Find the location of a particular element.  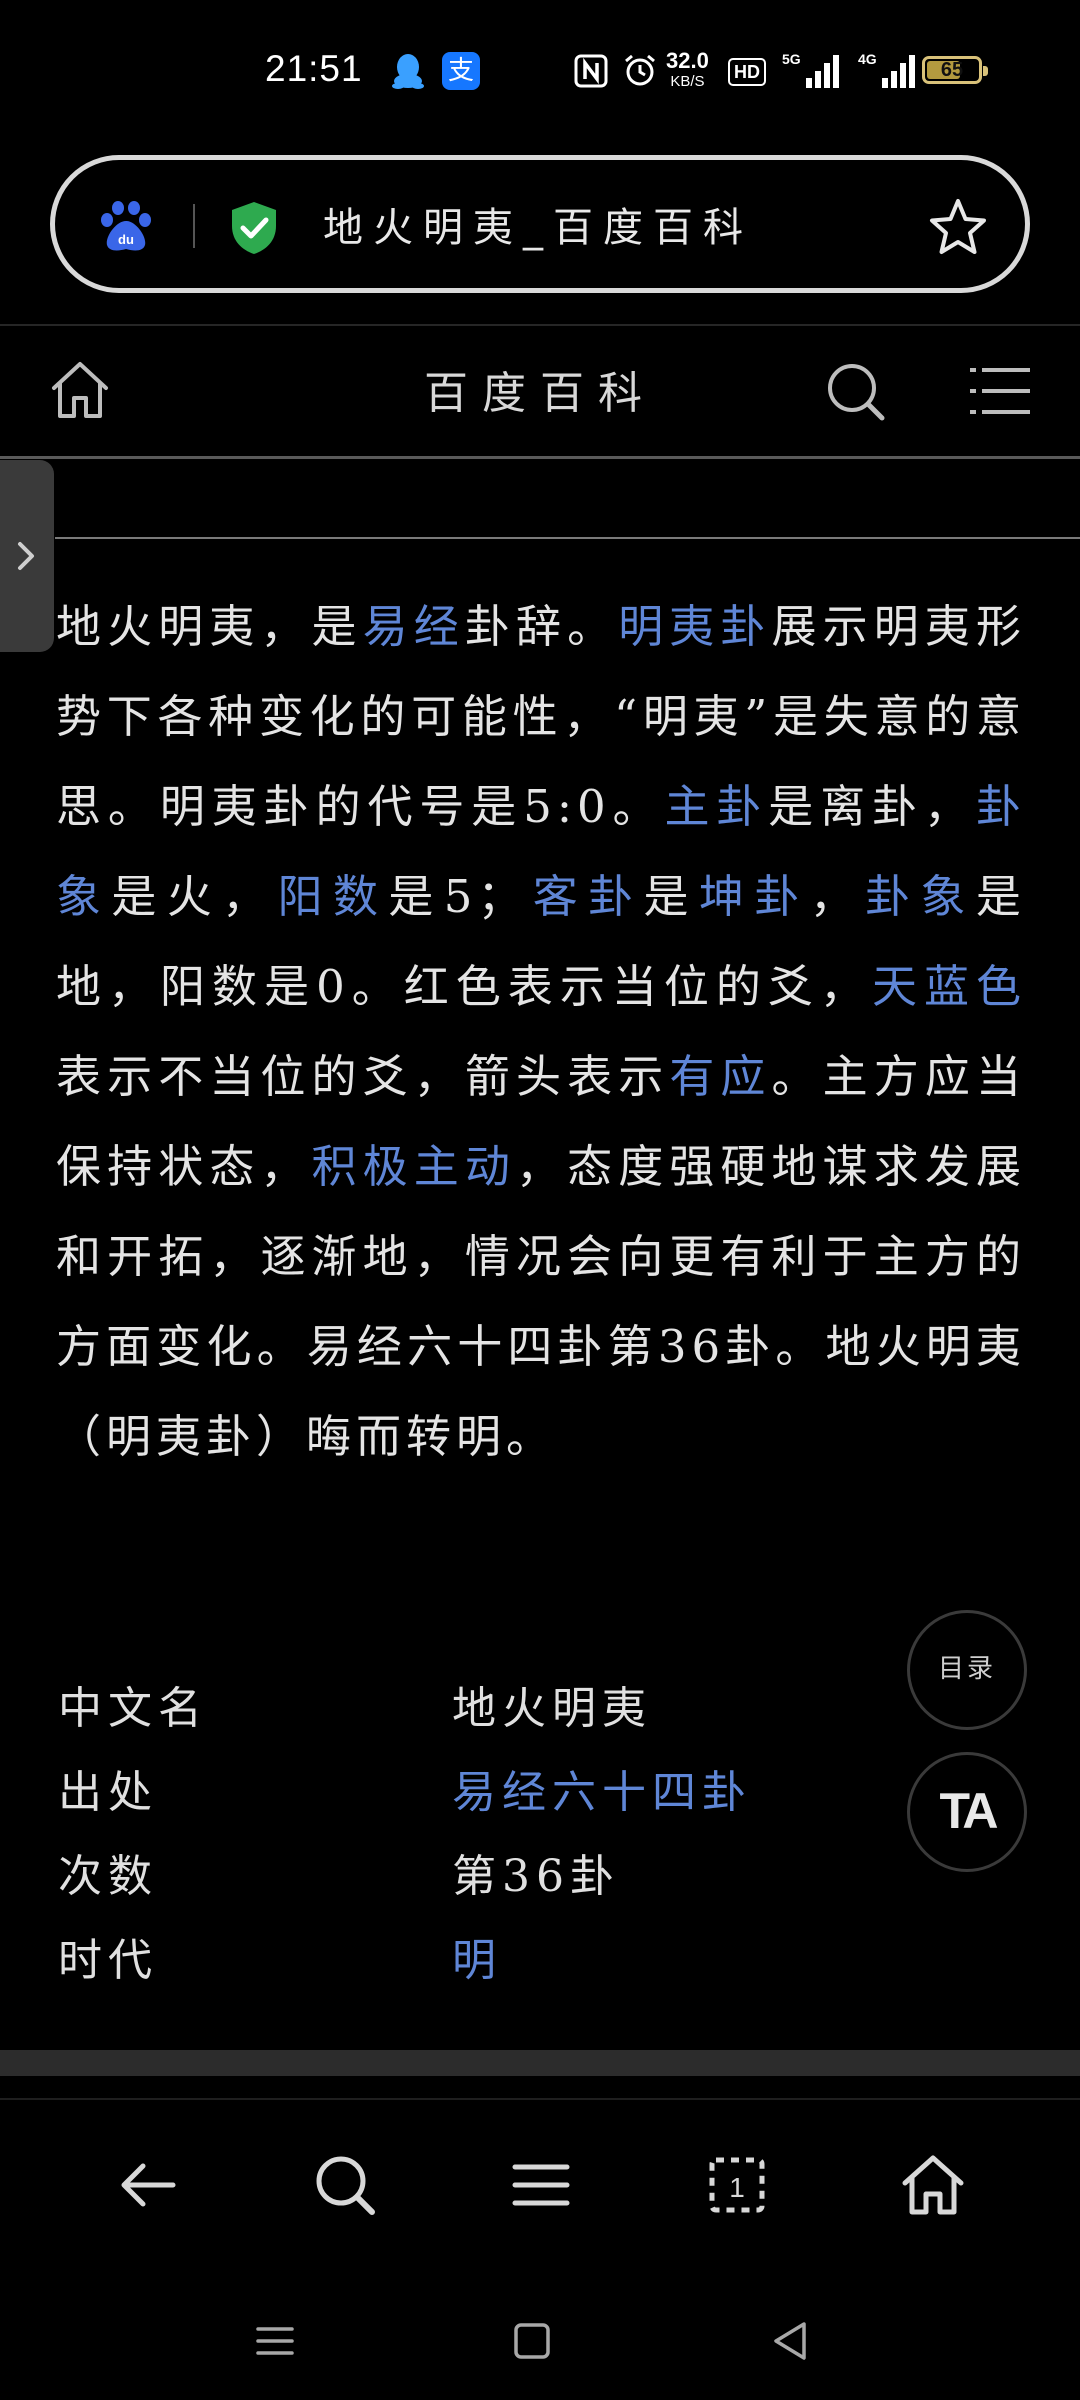

ta-button: TA is located at coordinates (967, 1812).